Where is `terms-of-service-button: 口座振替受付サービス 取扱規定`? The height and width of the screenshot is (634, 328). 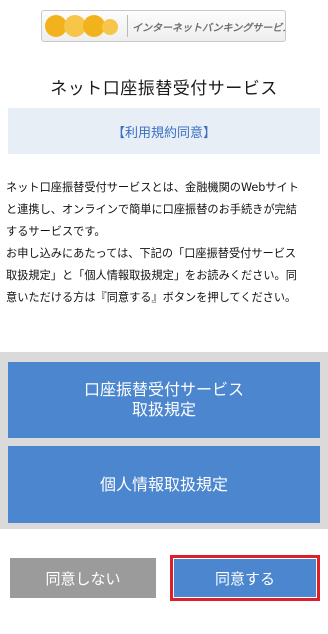
terms-of-service-button: 口座振替受付サービス 取扱規定 is located at coordinates (164, 400).